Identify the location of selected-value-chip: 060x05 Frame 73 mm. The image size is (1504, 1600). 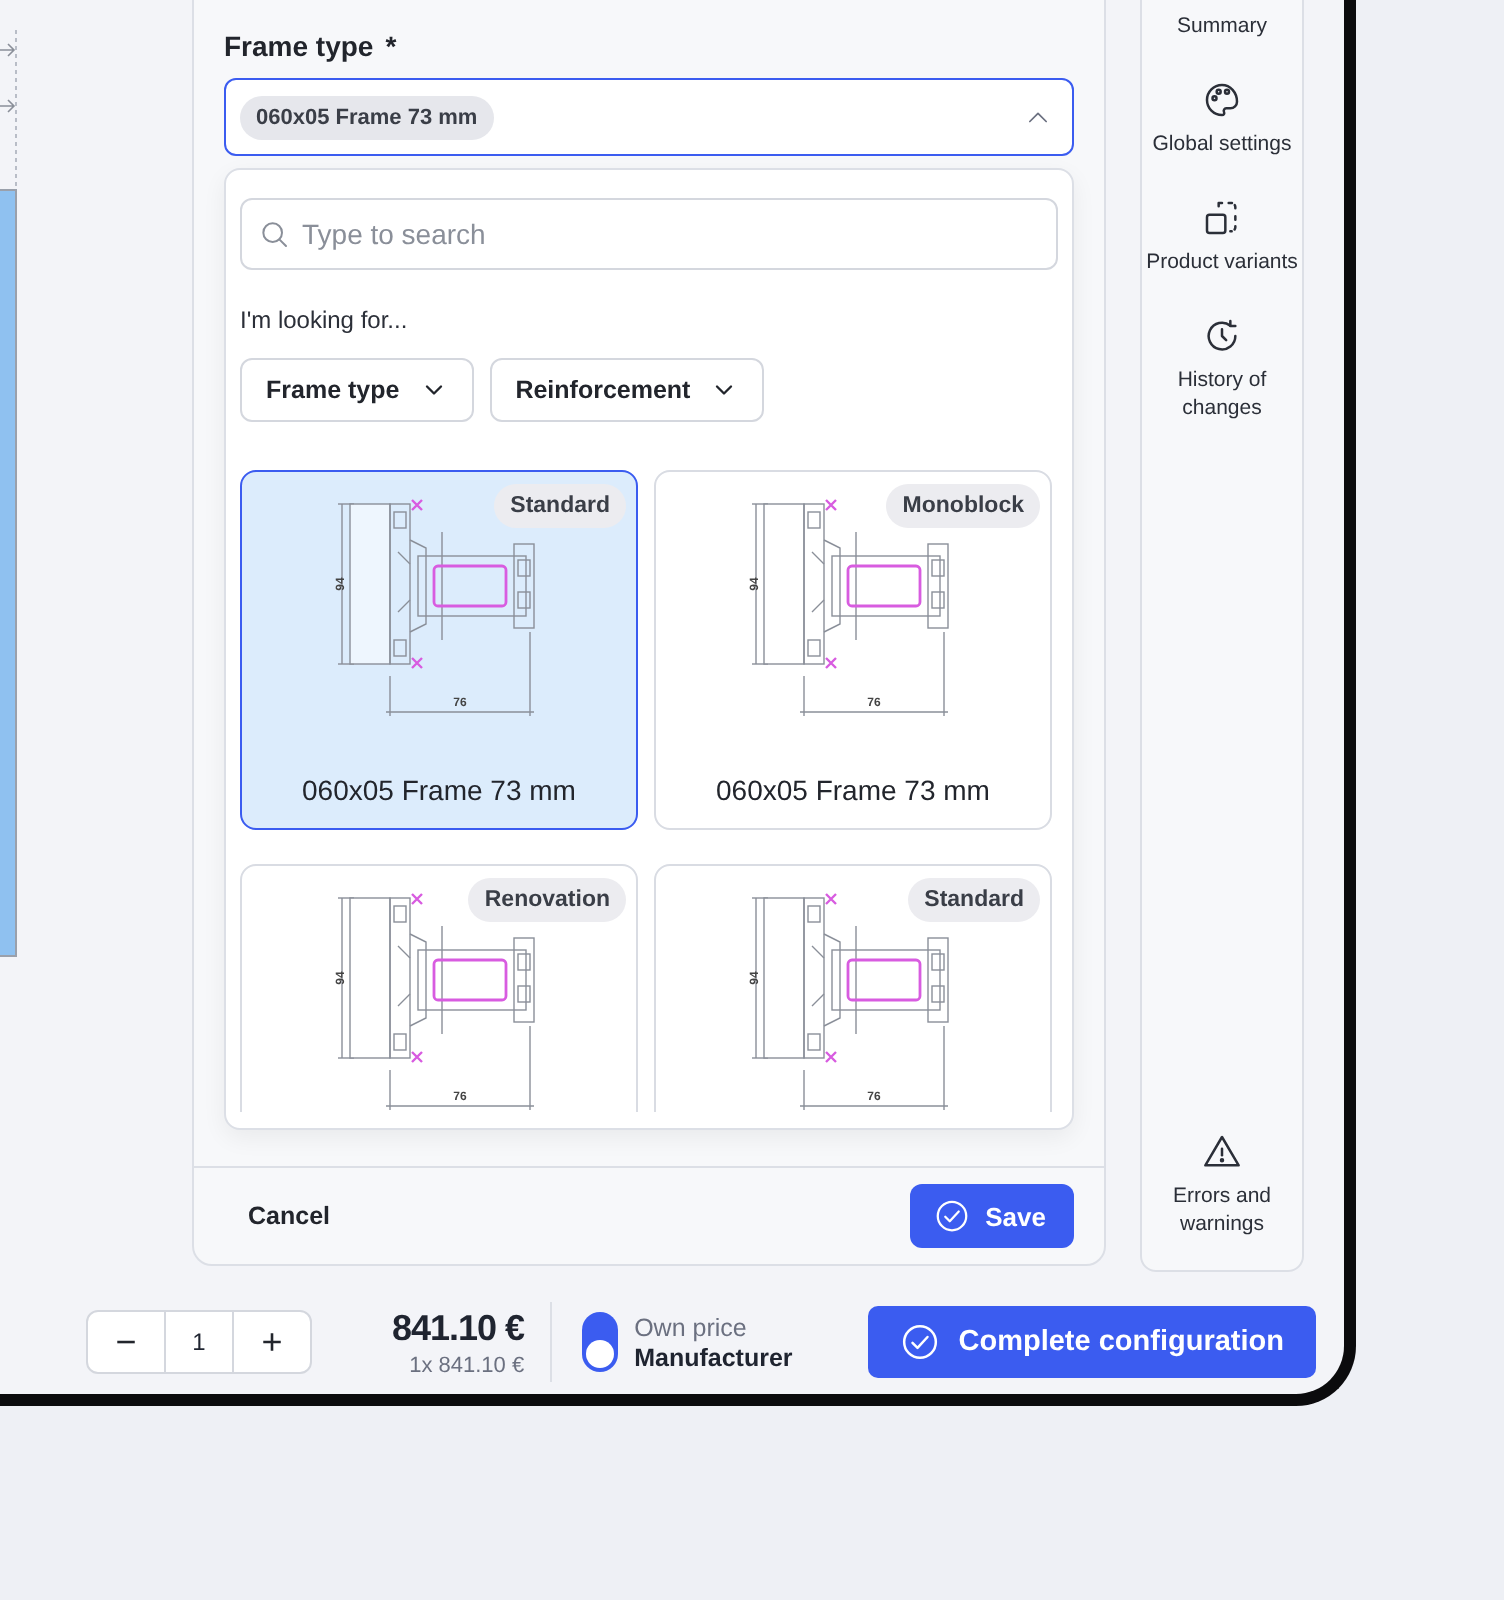
(367, 117).